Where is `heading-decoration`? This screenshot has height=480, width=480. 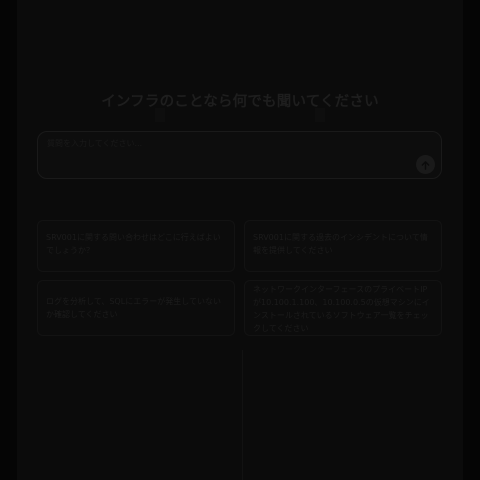 heading-decoration is located at coordinates (240, 115).